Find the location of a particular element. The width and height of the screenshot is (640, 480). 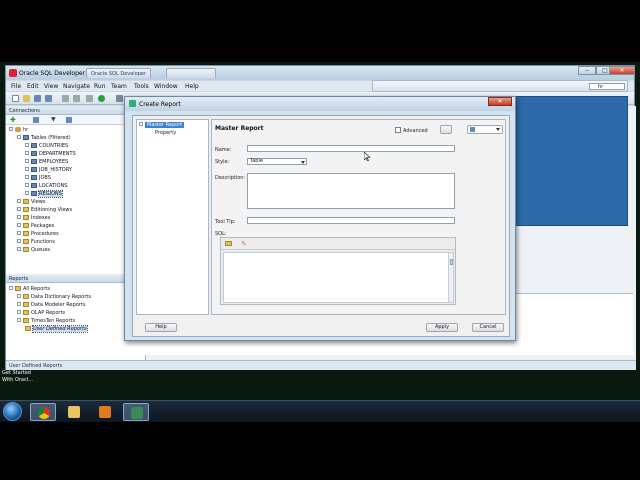

tree-node-tables: Tables (Filtered) is located at coordinates (44, 138).